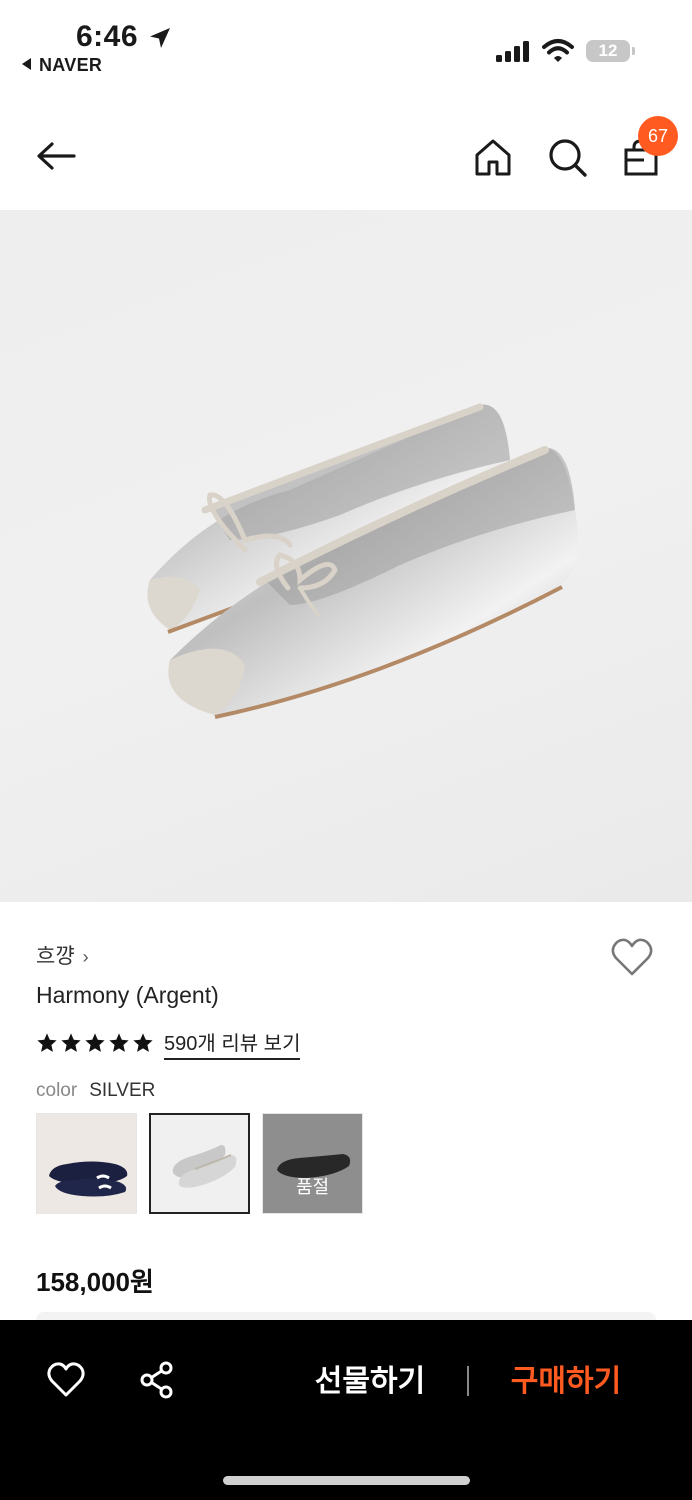 The width and height of the screenshot is (692, 1500). I want to click on color-value: SILVER, so click(122, 1090).